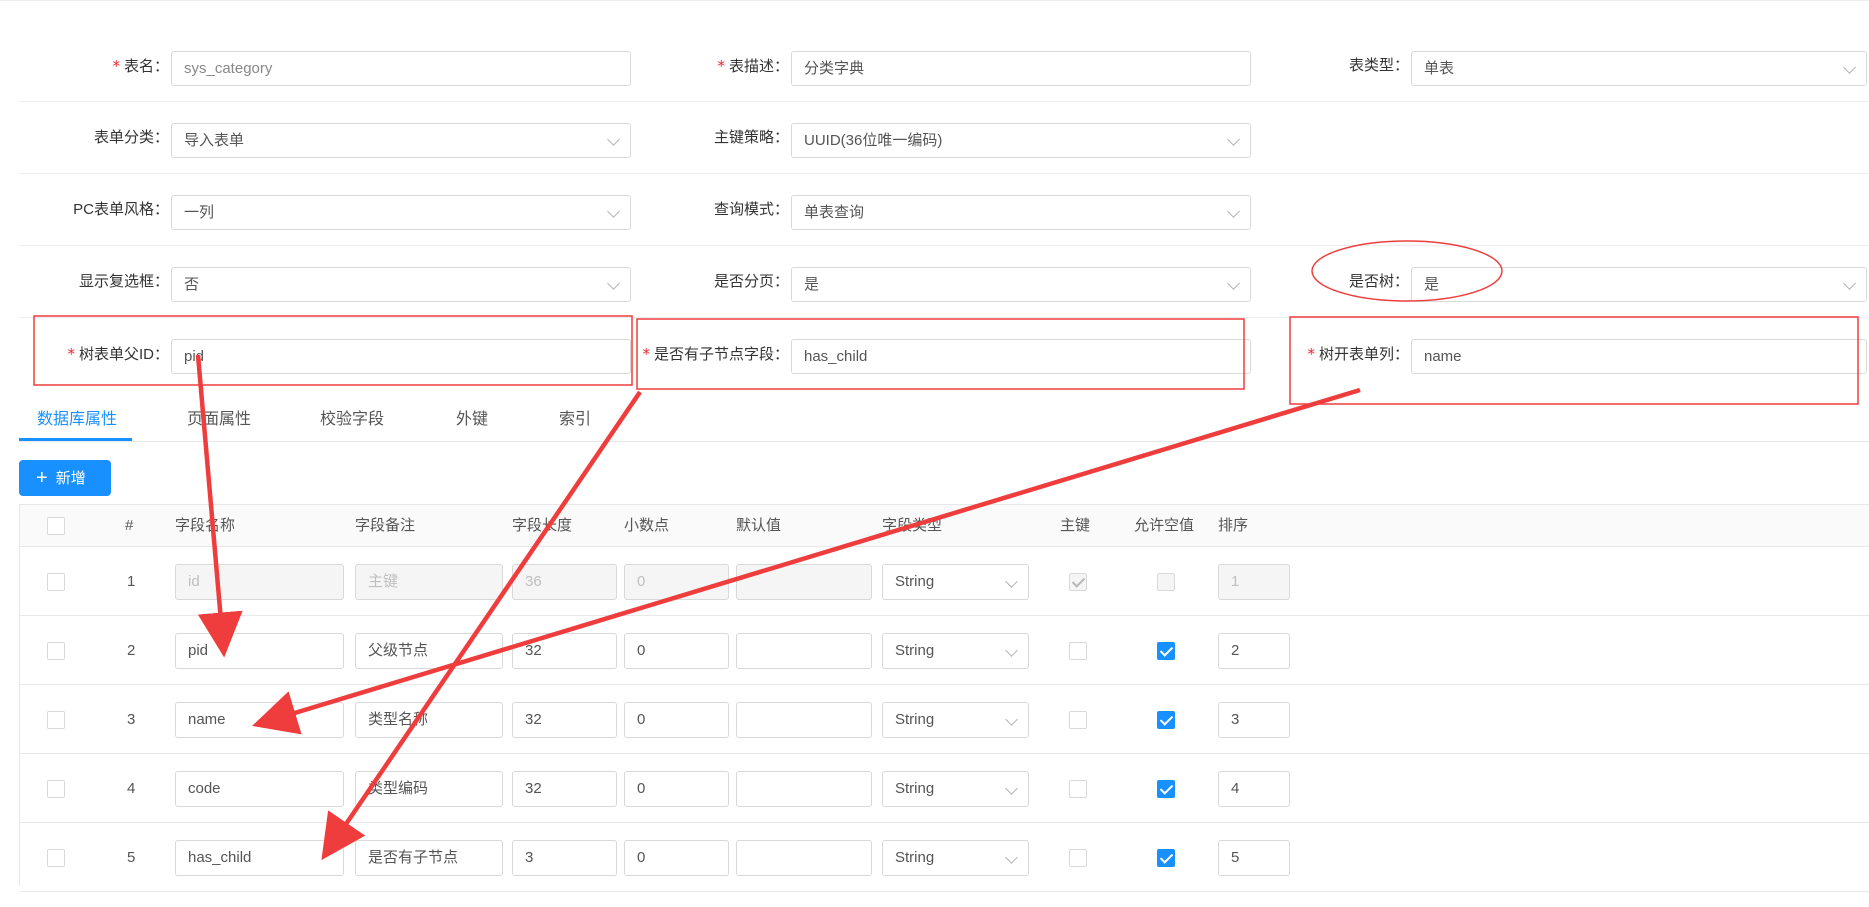  I want to click on show-checkbox-select: 否, so click(401, 284).